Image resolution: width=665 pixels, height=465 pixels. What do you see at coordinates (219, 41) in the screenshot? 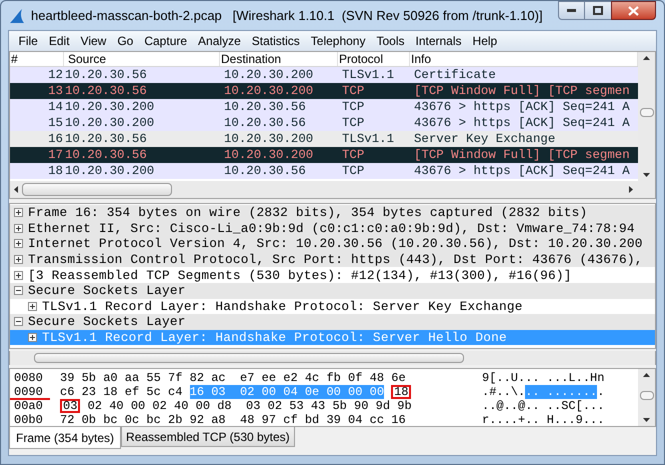
I see `menu-item: Analyze` at bounding box center [219, 41].